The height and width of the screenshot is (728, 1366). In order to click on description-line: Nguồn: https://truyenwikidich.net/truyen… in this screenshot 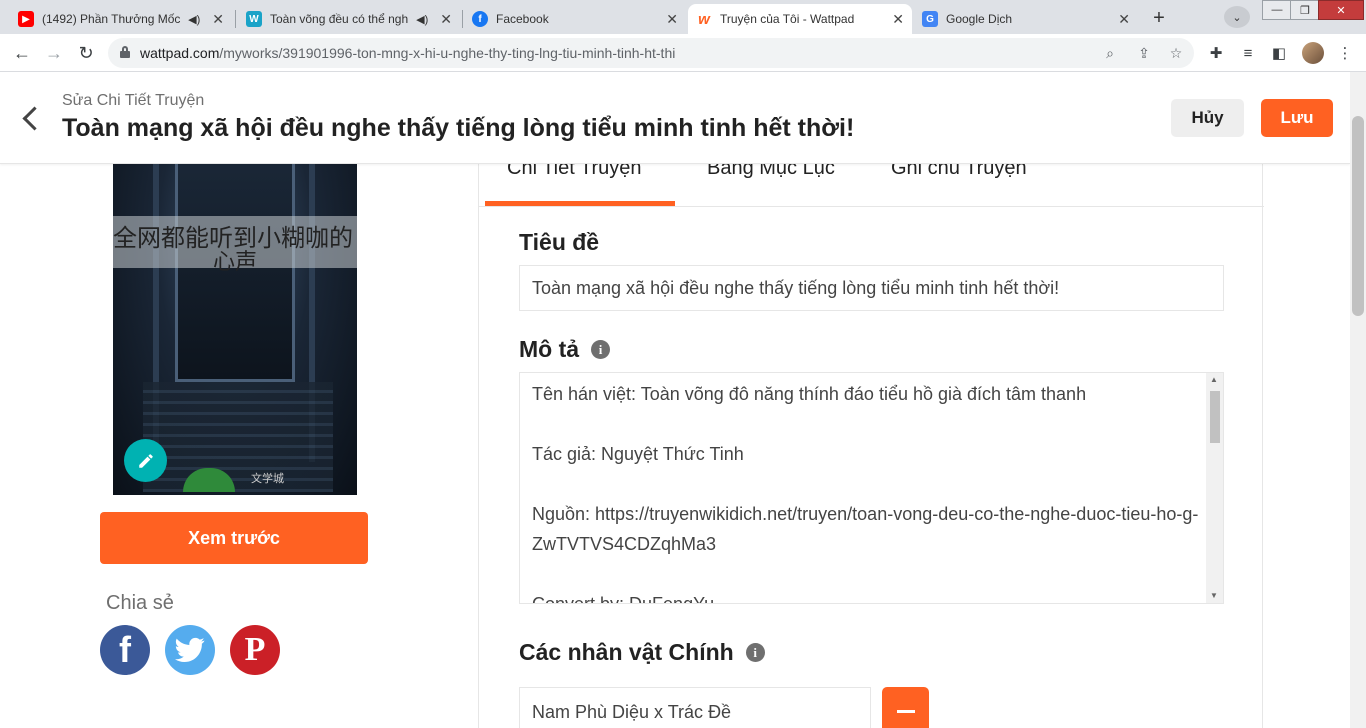, I will do `click(865, 529)`.